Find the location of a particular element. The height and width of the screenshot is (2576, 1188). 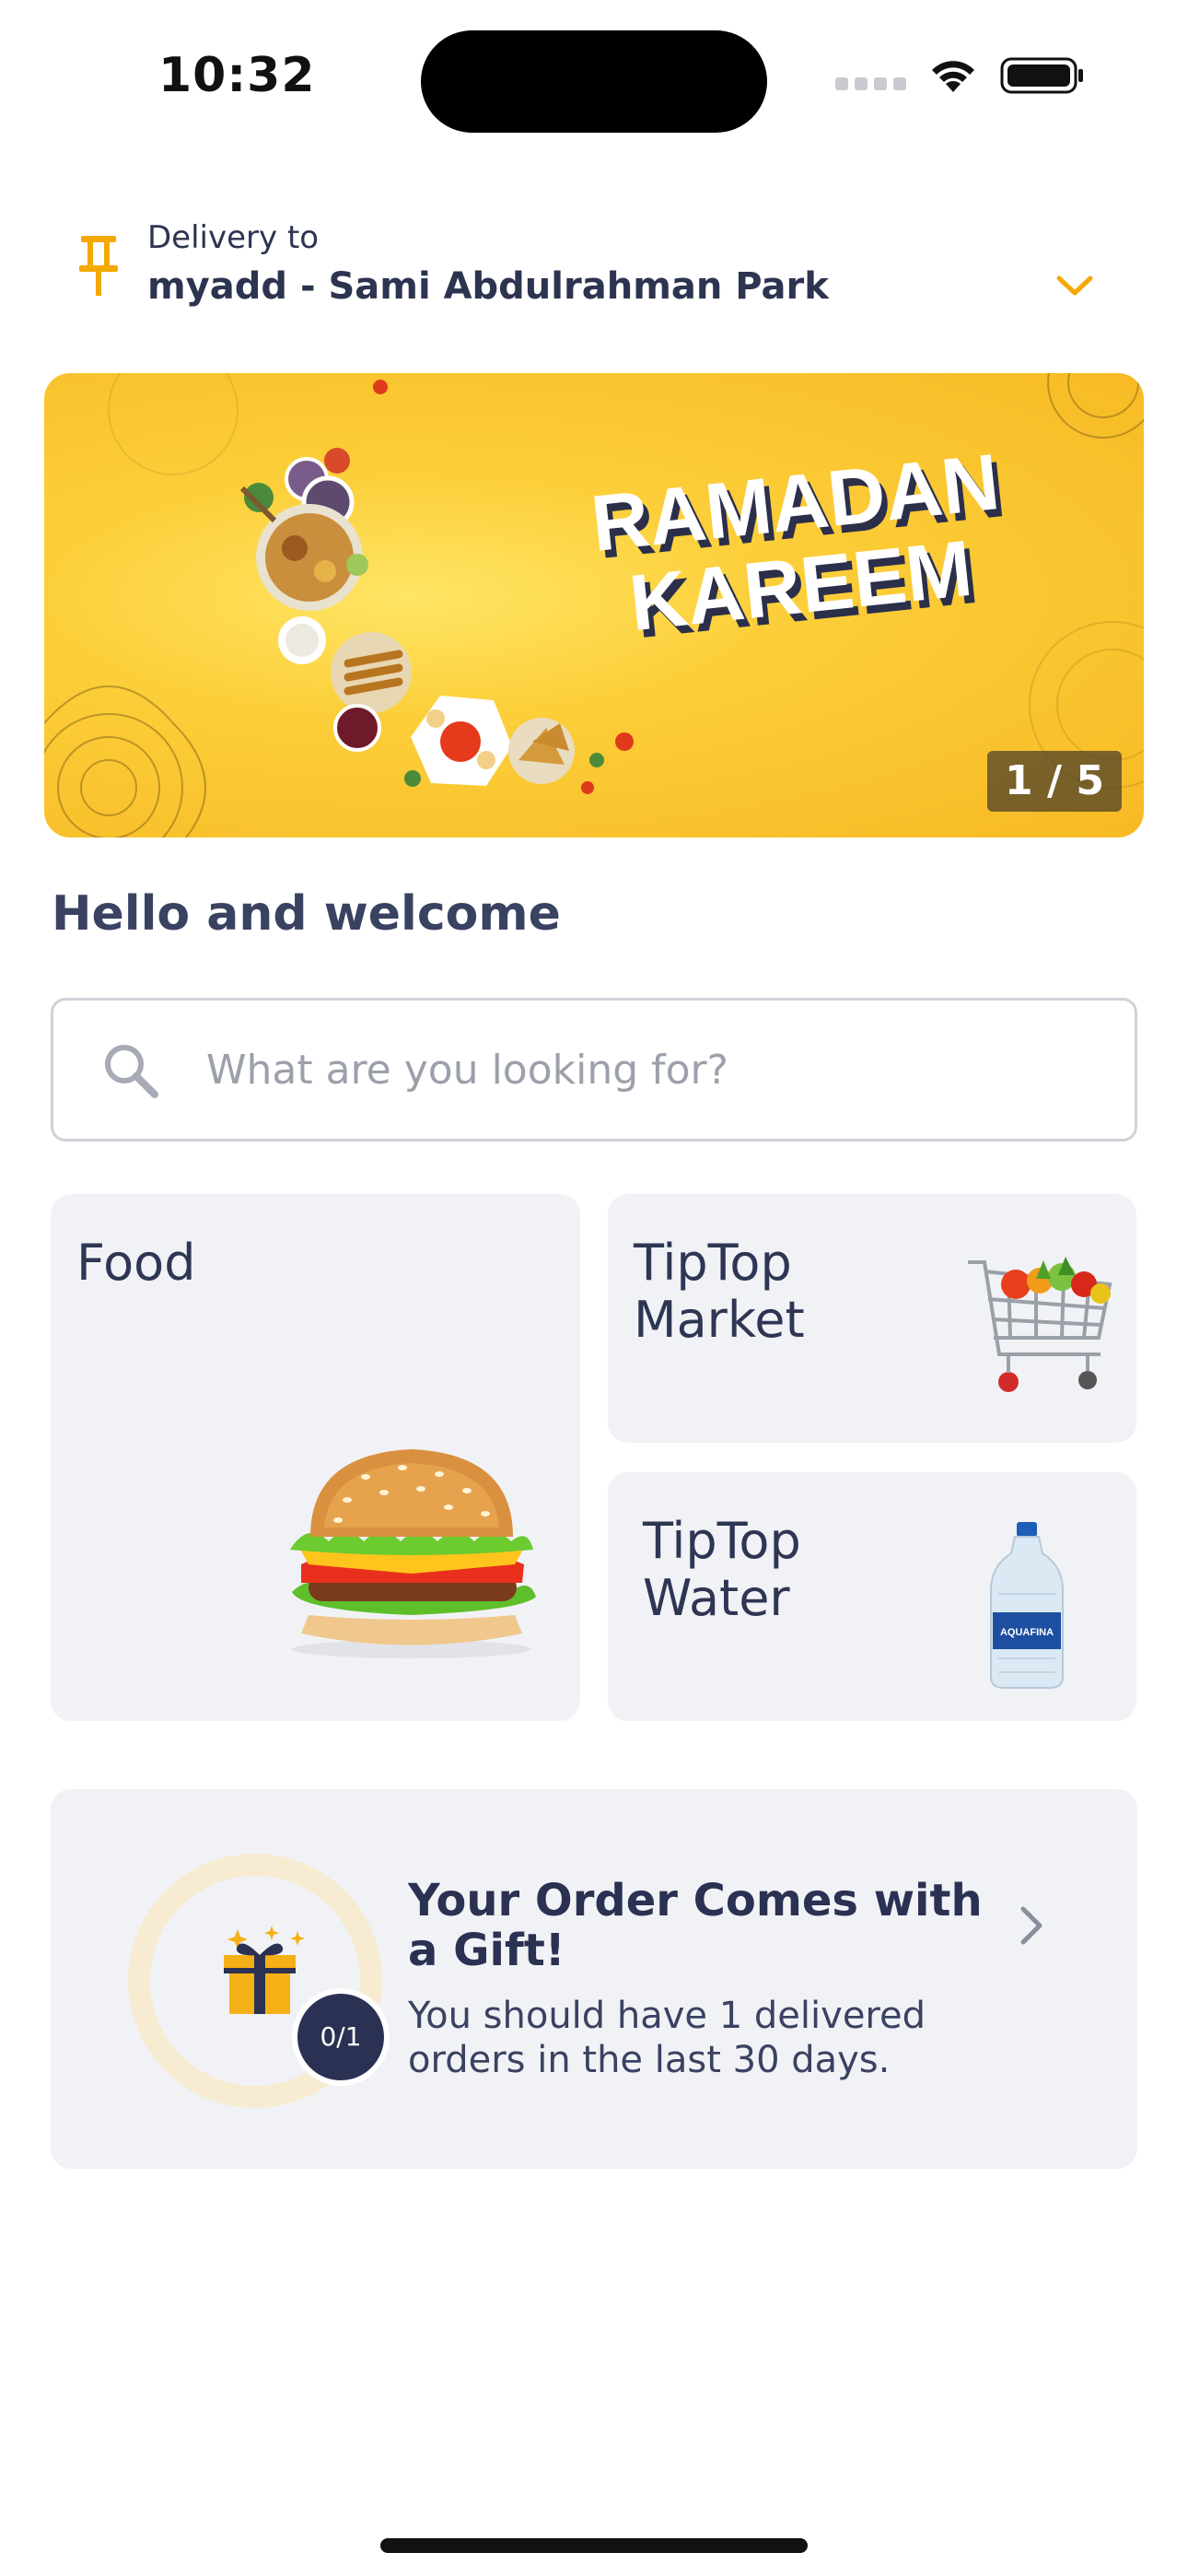

wifi-icon is located at coordinates (953, 75).